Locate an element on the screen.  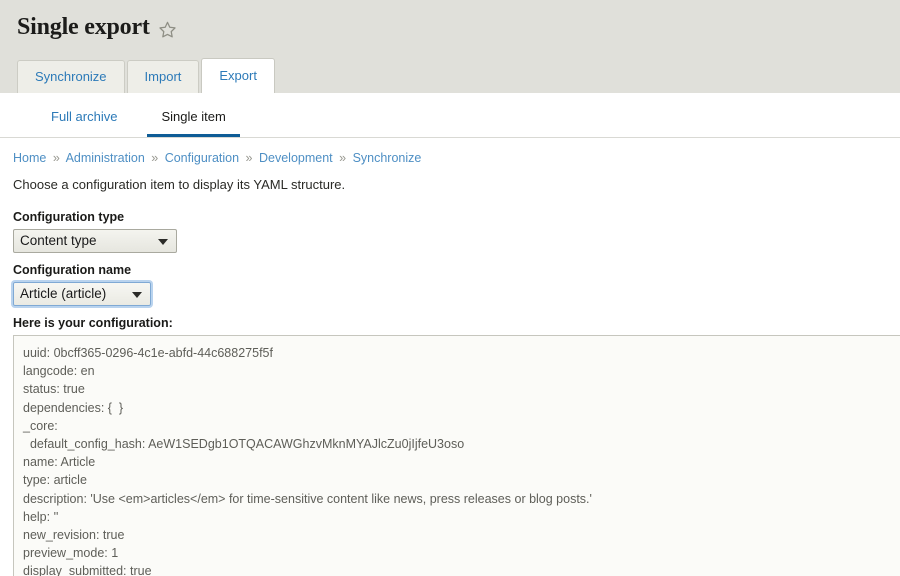
breadcrumb-item-administration: Administration is located at coordinates (105, 158).